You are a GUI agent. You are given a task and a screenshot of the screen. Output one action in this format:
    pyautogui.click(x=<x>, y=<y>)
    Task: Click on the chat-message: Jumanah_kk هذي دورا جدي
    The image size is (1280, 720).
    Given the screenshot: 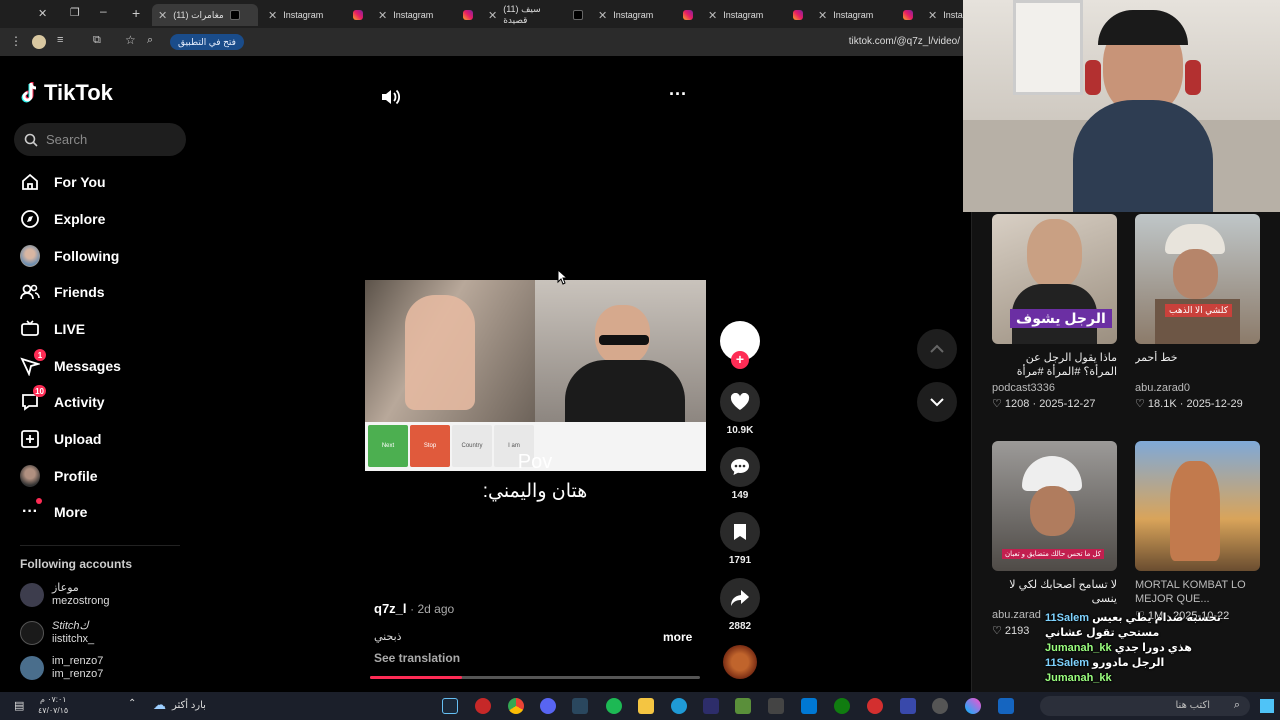 What is the action you would take?
    pyautogui.click(x=1155, y=648)
    